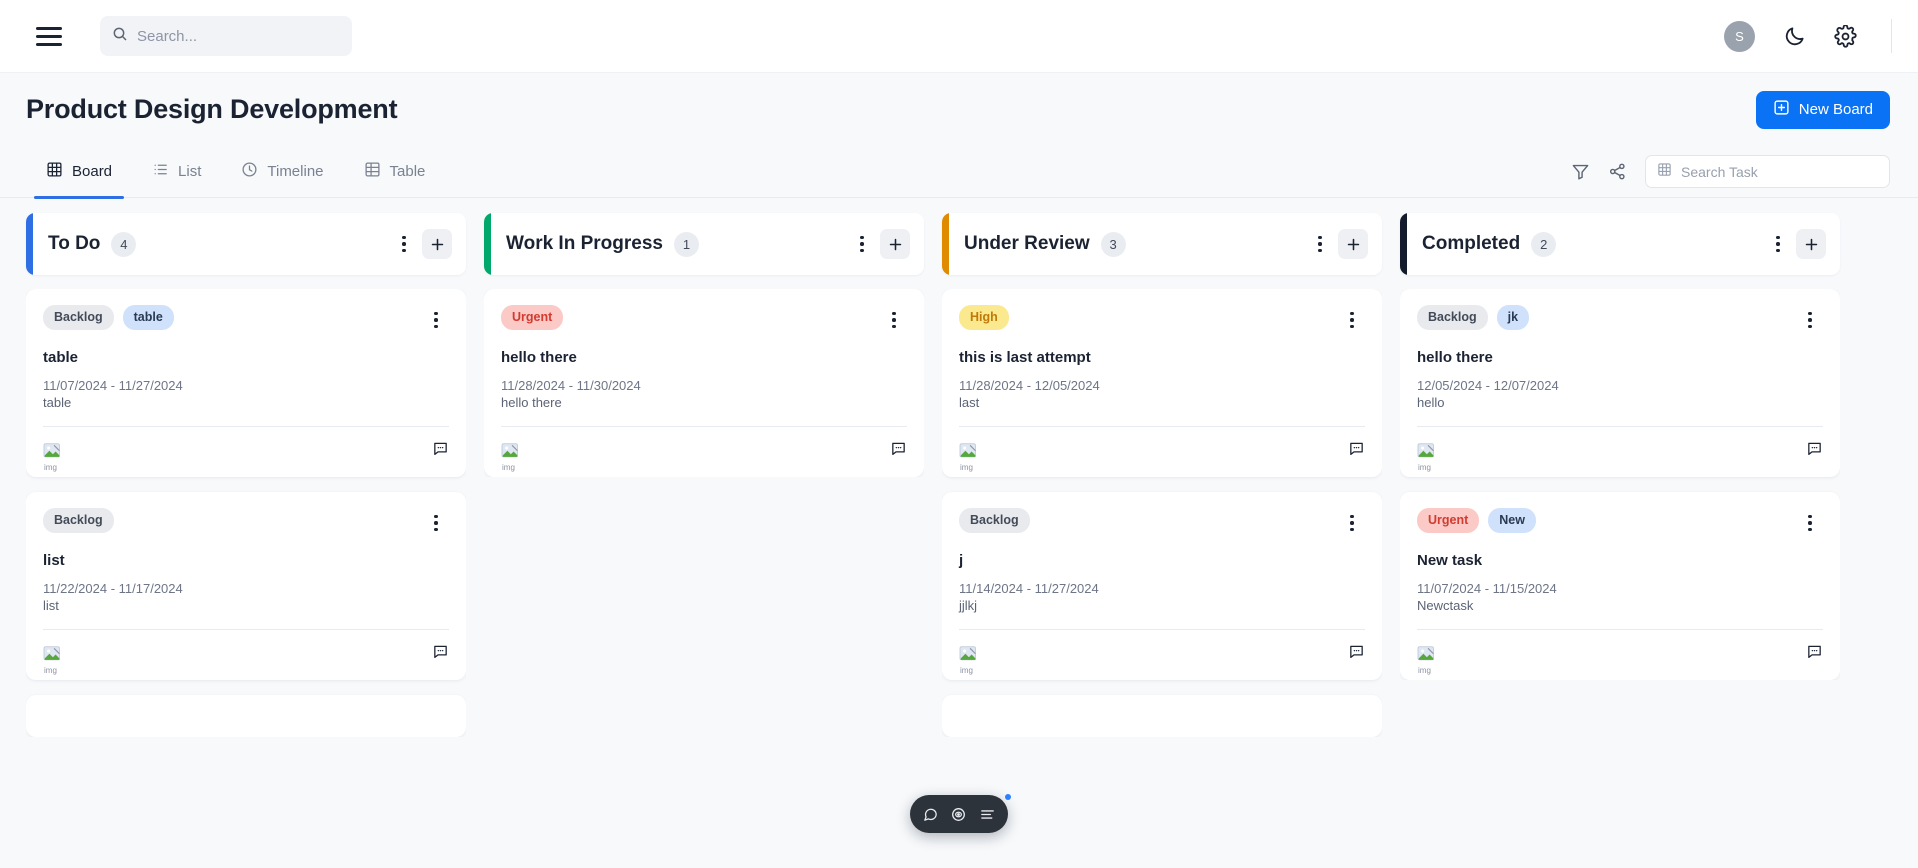  Describe the element at coordinates (29, 244) in the screenshot. I see `column-accent-bar` at that location.